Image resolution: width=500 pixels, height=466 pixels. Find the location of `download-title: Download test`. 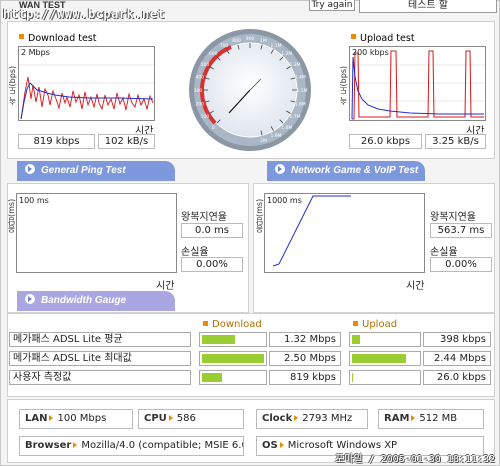

download-title: Download test is located at coordinates (58, 38).